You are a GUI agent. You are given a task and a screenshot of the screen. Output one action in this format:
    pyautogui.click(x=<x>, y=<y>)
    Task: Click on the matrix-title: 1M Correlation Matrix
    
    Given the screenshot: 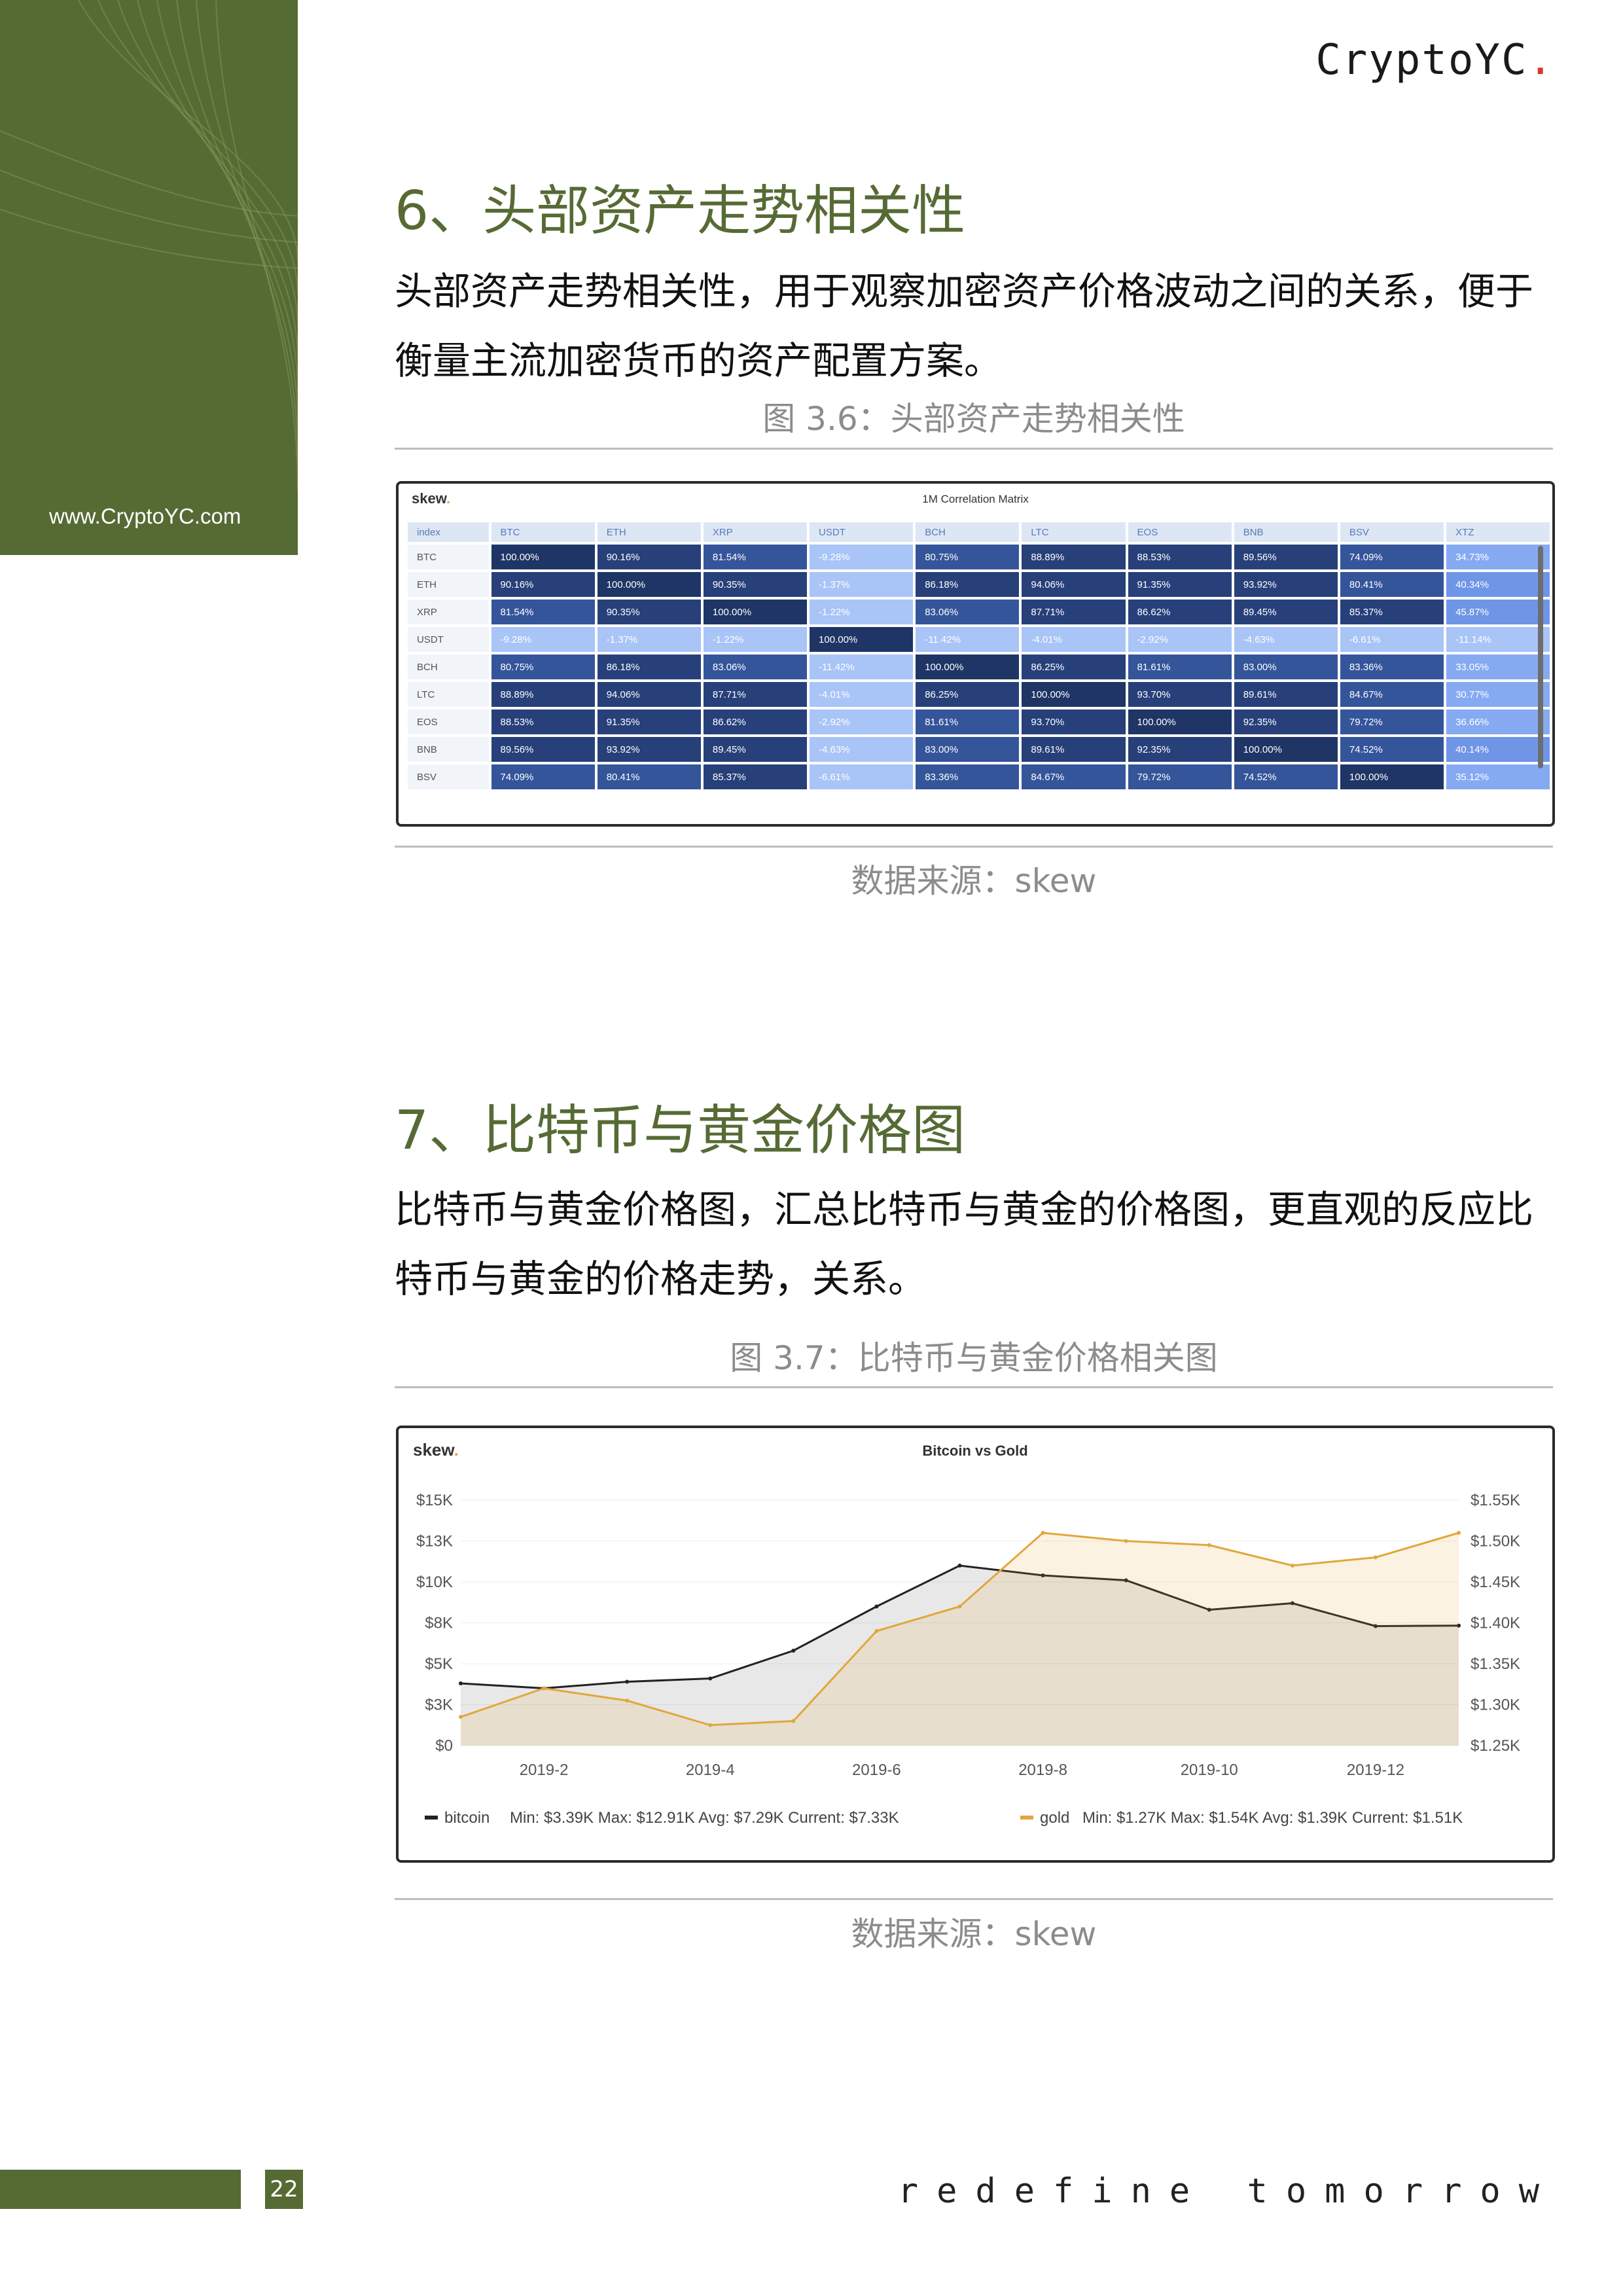 What is the action you would take?
    pyautogui.click(x=976, y=499)
    